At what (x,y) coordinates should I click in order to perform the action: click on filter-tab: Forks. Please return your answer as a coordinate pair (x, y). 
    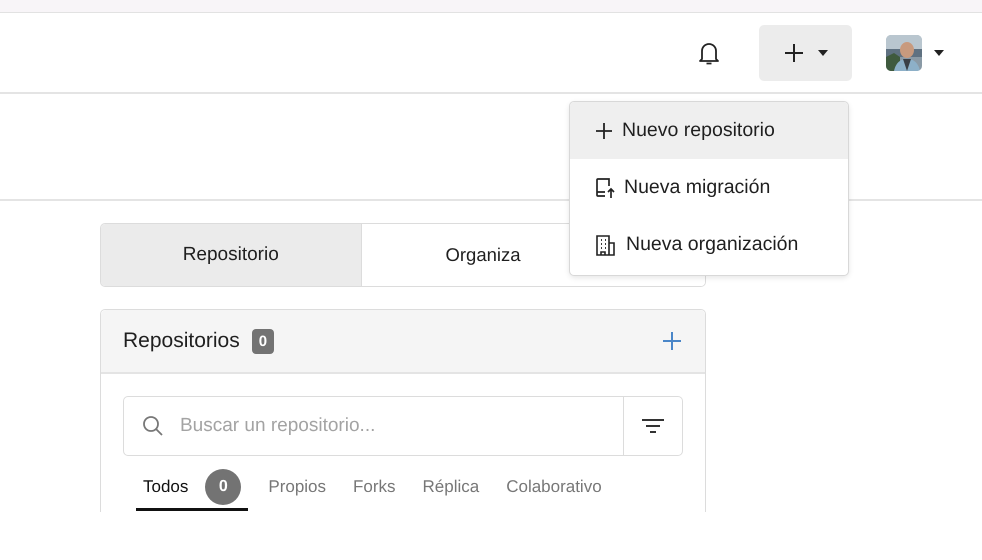
    Looking at the image, I should click on (374, 488).